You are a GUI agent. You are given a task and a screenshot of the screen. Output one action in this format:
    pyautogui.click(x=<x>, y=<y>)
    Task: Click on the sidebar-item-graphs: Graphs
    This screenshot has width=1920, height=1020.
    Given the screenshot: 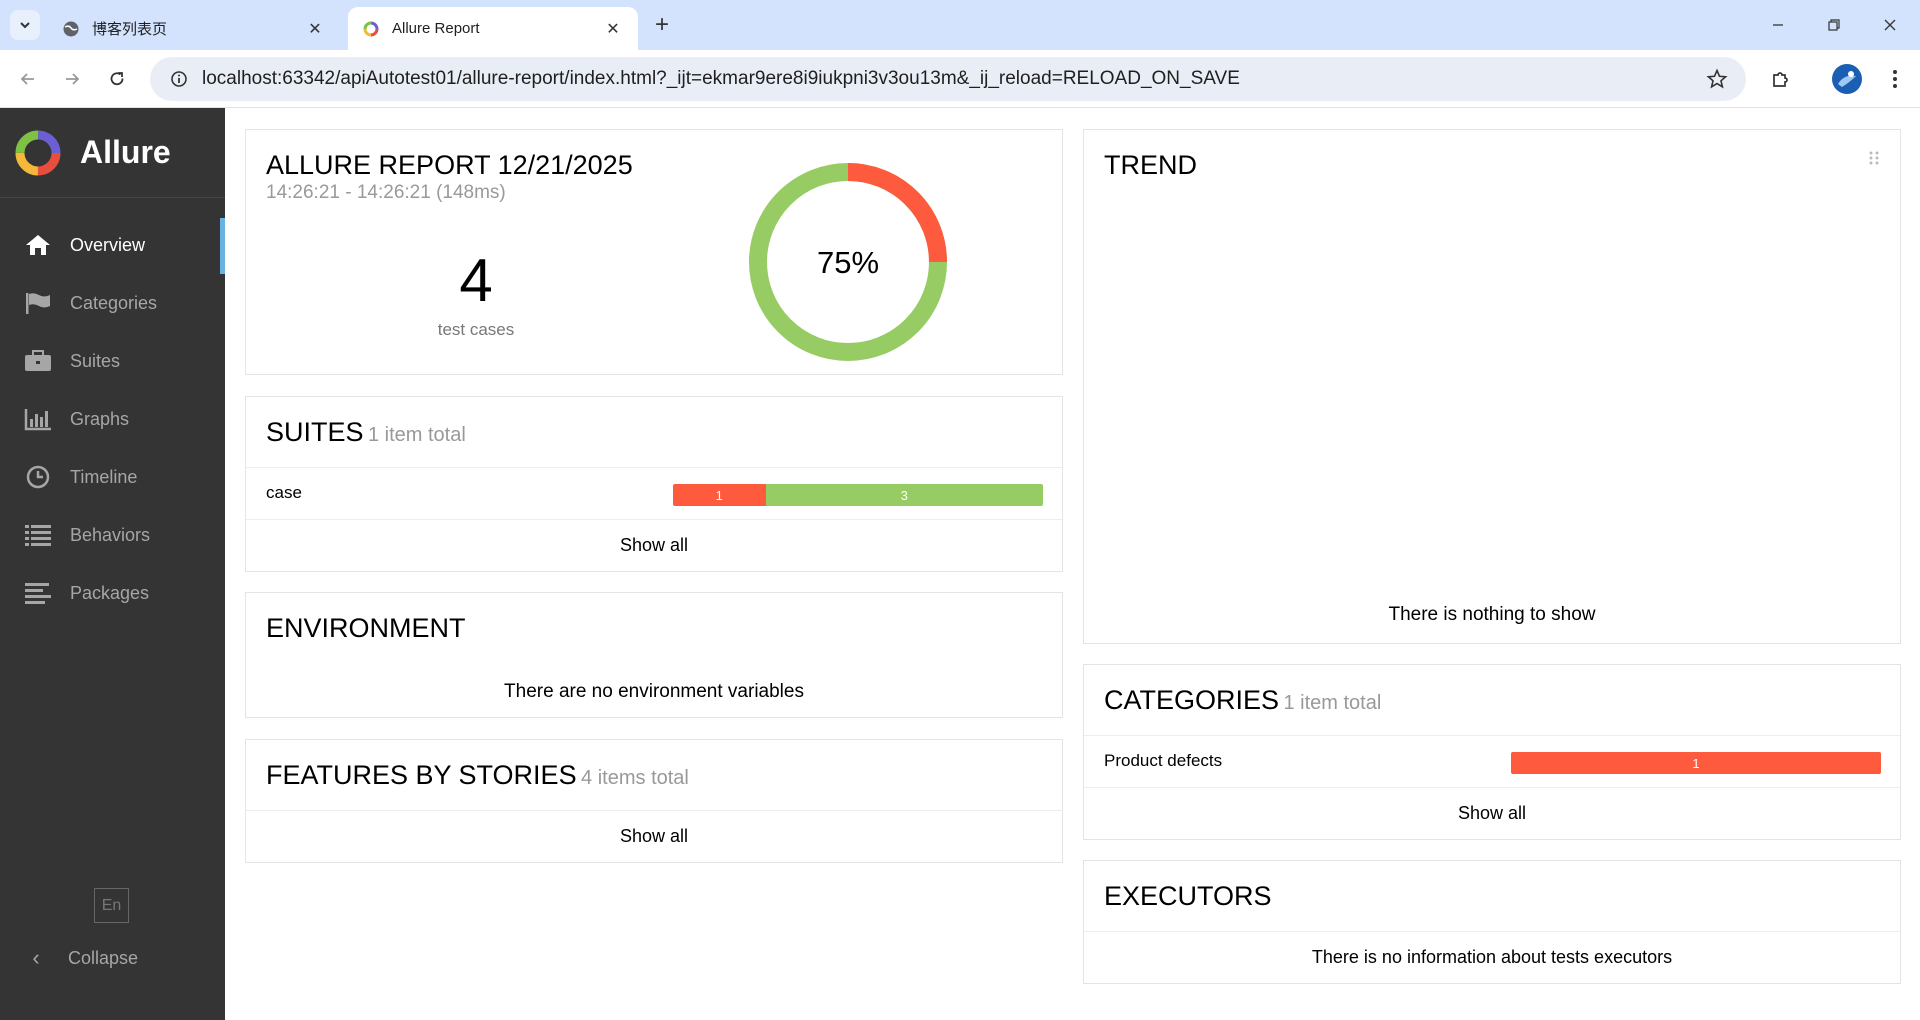 What is the action you would take?
    pyautogui.click(x=112, y=419)
    